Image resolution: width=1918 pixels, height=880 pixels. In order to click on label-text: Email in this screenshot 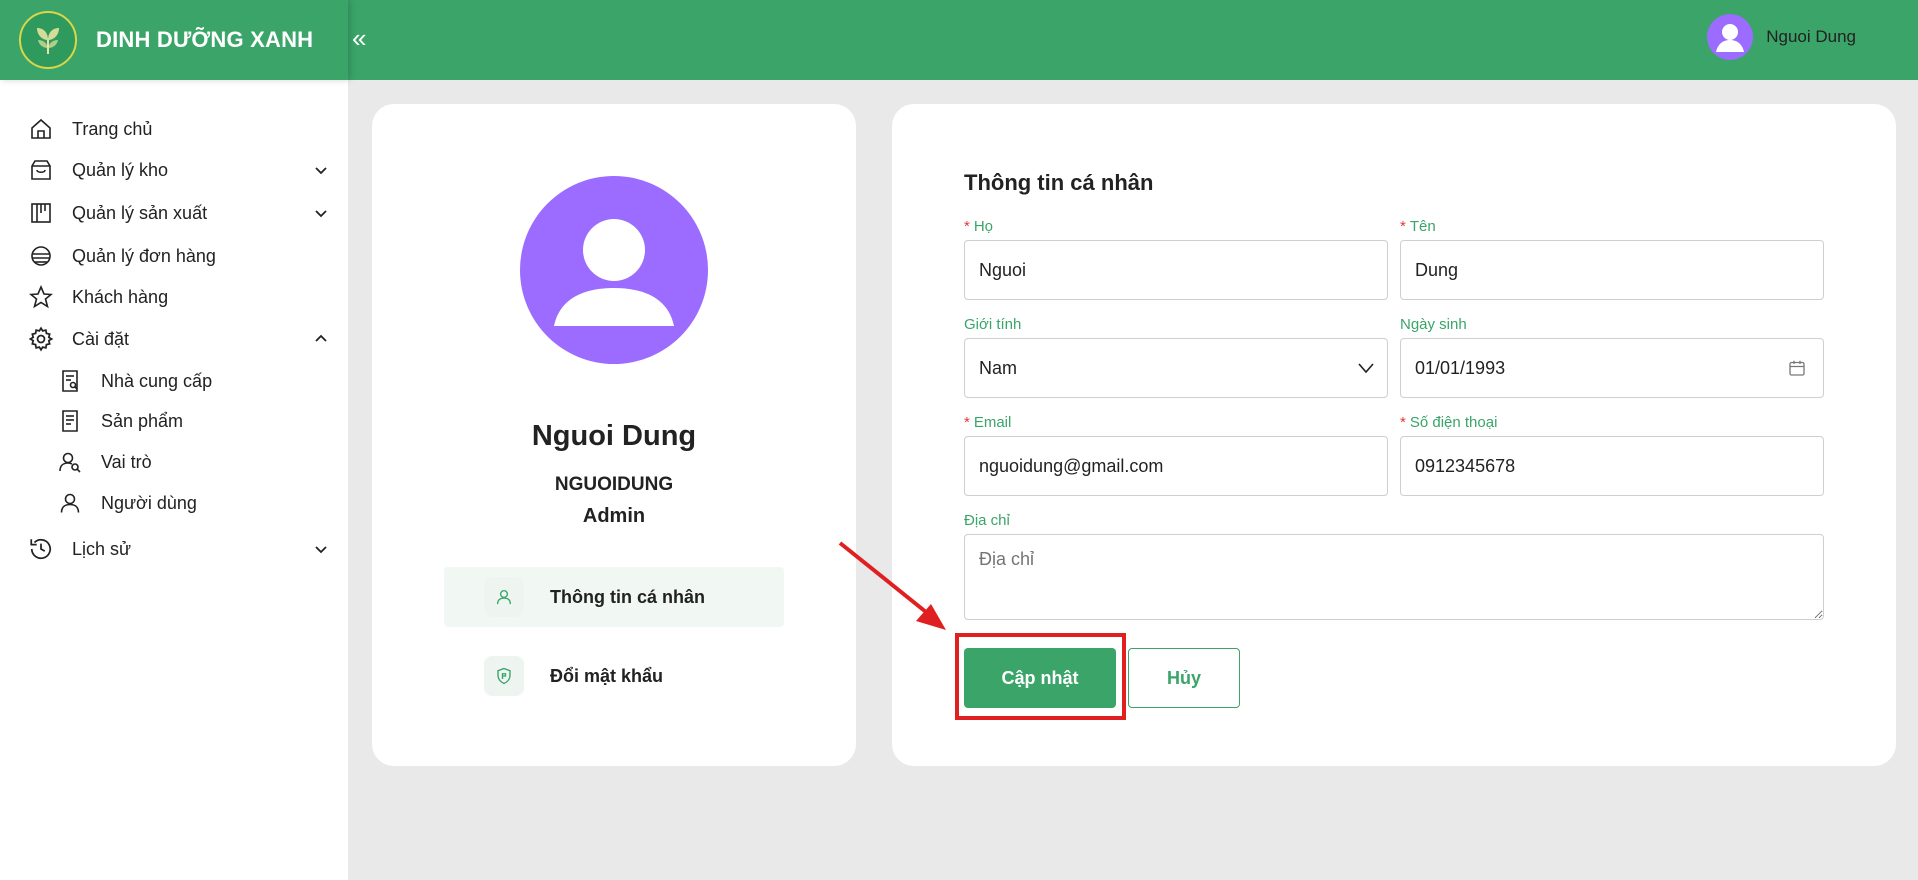, I will do `click(992, 422)`.